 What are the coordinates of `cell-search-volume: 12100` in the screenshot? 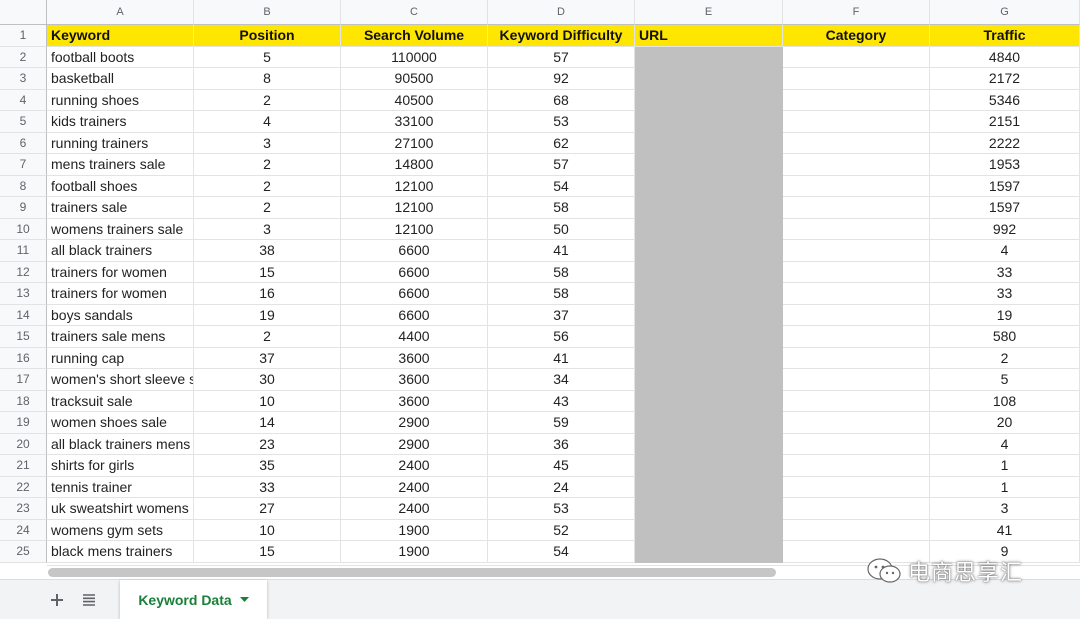 It's located at (414, 229).